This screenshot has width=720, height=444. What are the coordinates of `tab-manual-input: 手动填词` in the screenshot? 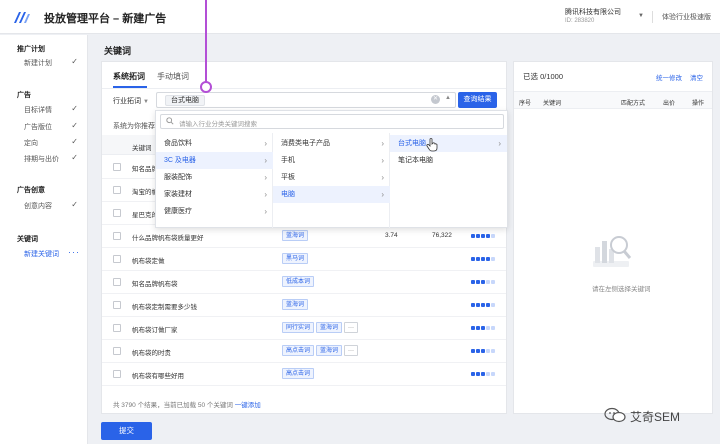 It's located at (173, 76).